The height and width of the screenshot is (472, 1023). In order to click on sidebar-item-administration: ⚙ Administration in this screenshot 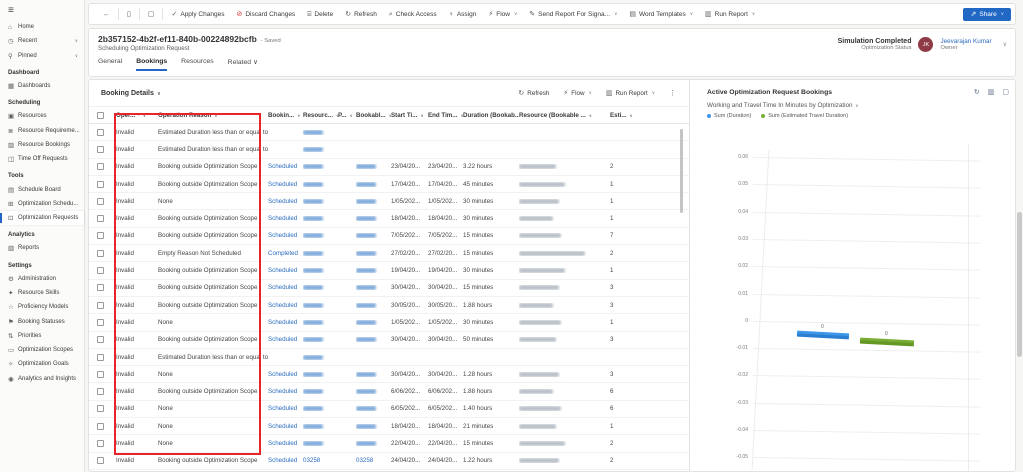, I will do `click(42, 279)`.